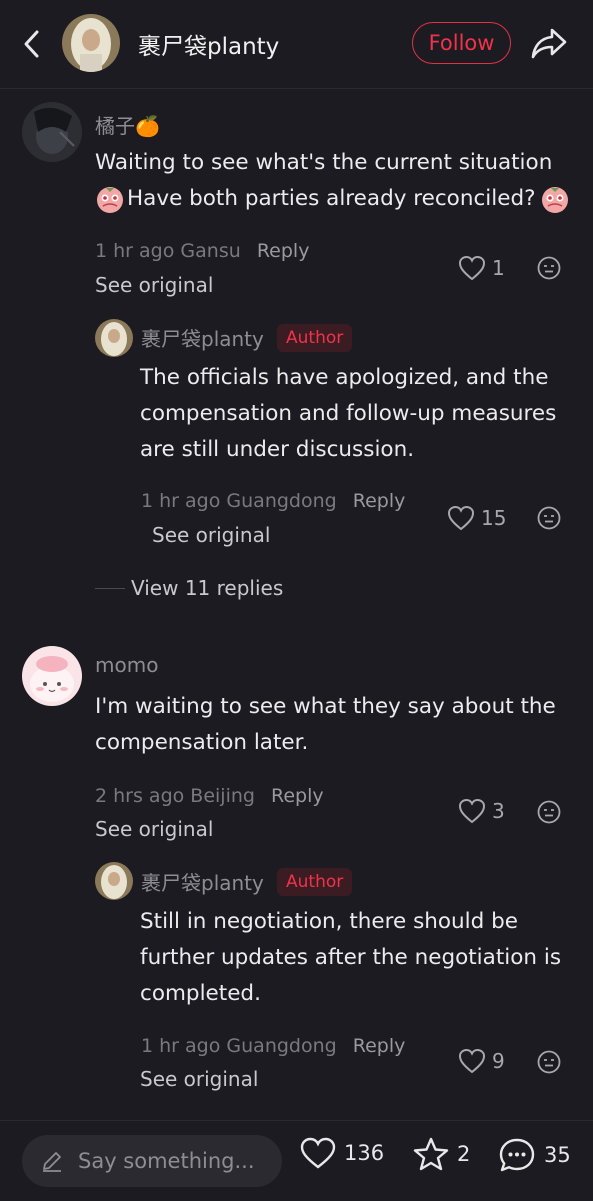 The height and width of the screenshot is (1201, 593). Describe the element at coordinates (209, 796) in the screenshot. I see `comment-meta: 2 hrs ago Beijing Reply` at that location.